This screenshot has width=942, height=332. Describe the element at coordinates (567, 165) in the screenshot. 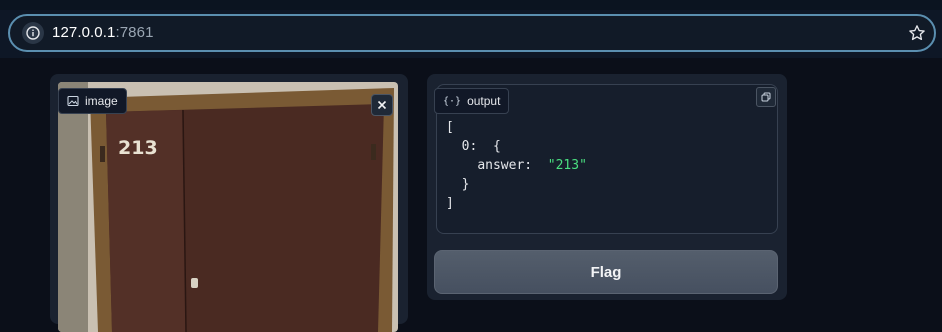

I see `json-answer-value: "213"` at that location.